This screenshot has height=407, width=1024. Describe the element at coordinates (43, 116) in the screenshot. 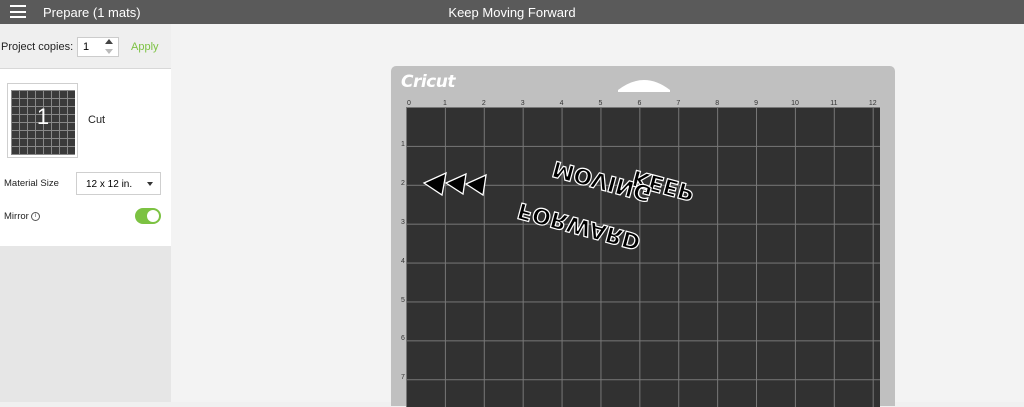

I see `mat-number: 1` at that location.